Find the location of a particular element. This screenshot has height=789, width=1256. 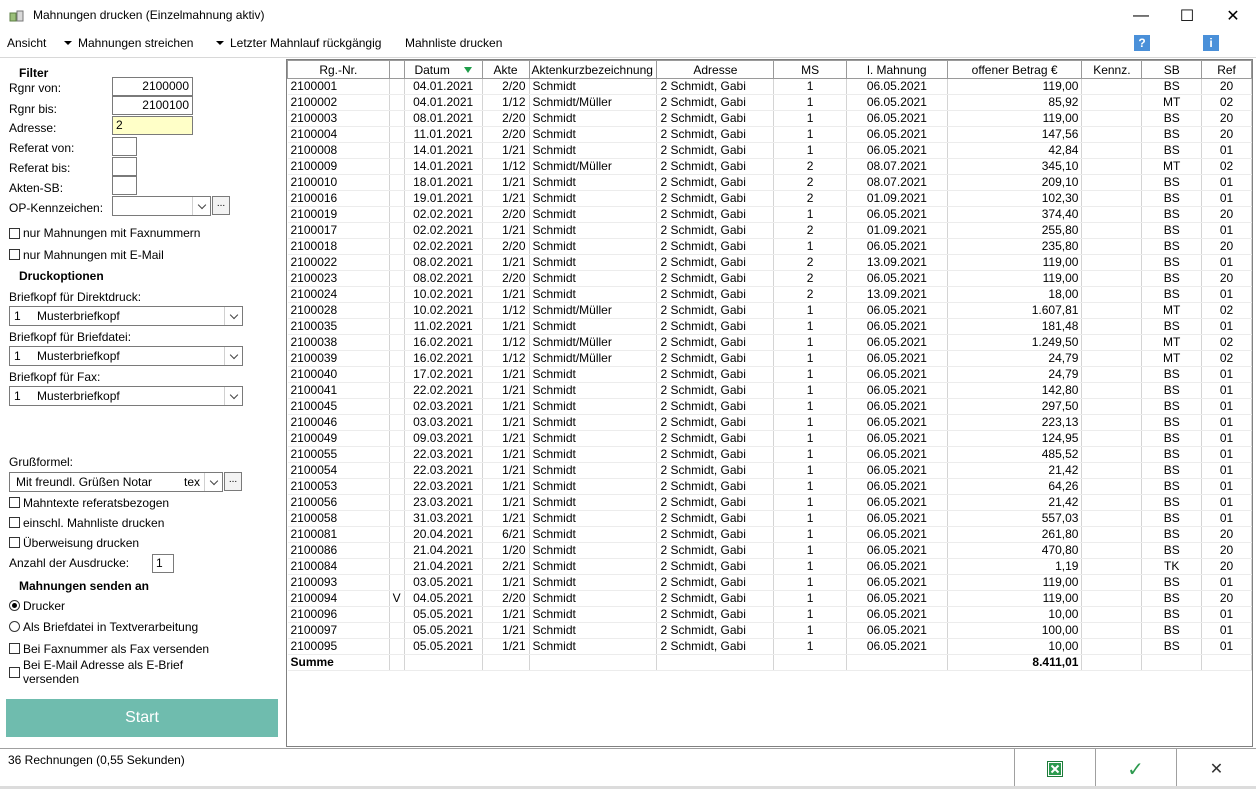

column-header-ref: Ref is located at coordinates (1226, 69).